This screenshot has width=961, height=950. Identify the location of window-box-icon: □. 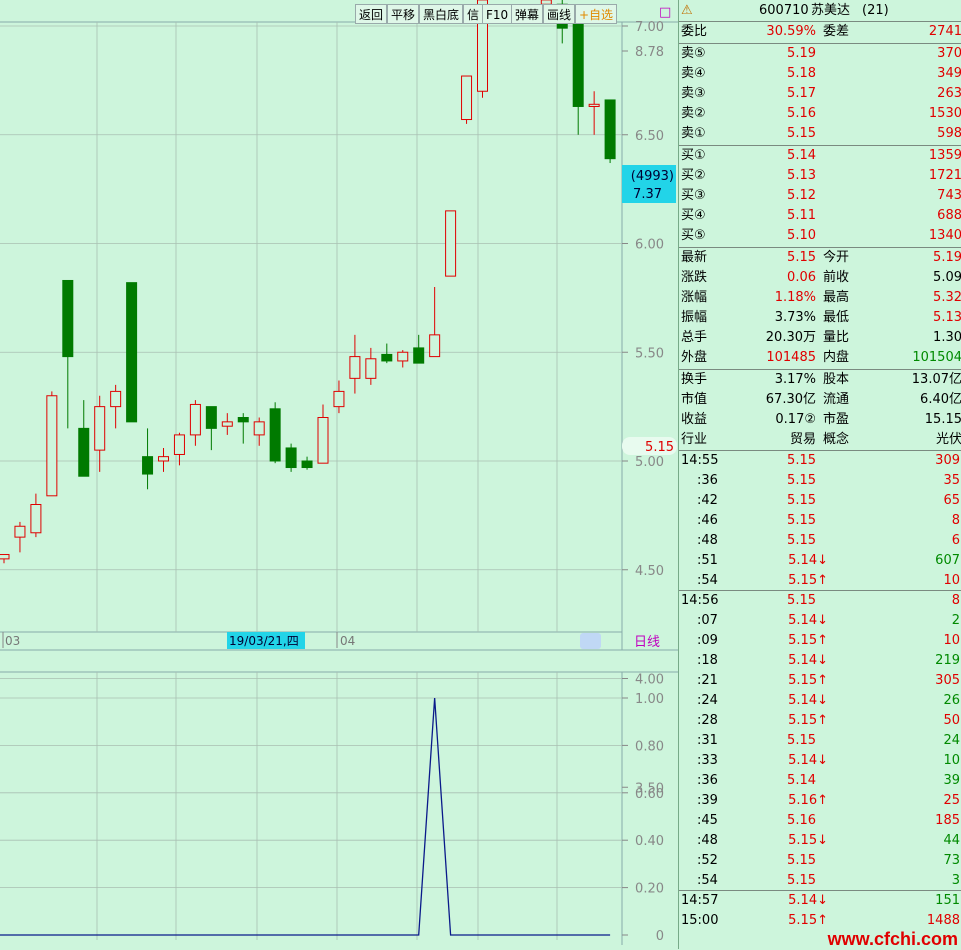
(665, 12).